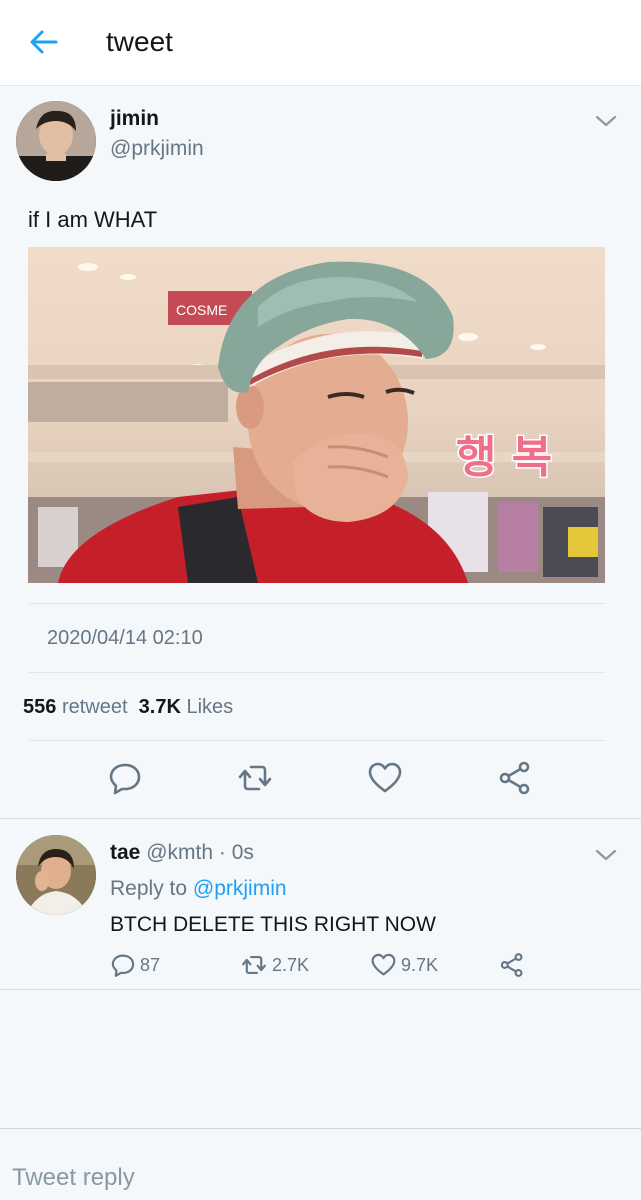 The width and height of the screenshot is (641, 1200). Describe the element at coordinates (39, 707) in the screenshot. I see `retweet-count: 556` at that location.